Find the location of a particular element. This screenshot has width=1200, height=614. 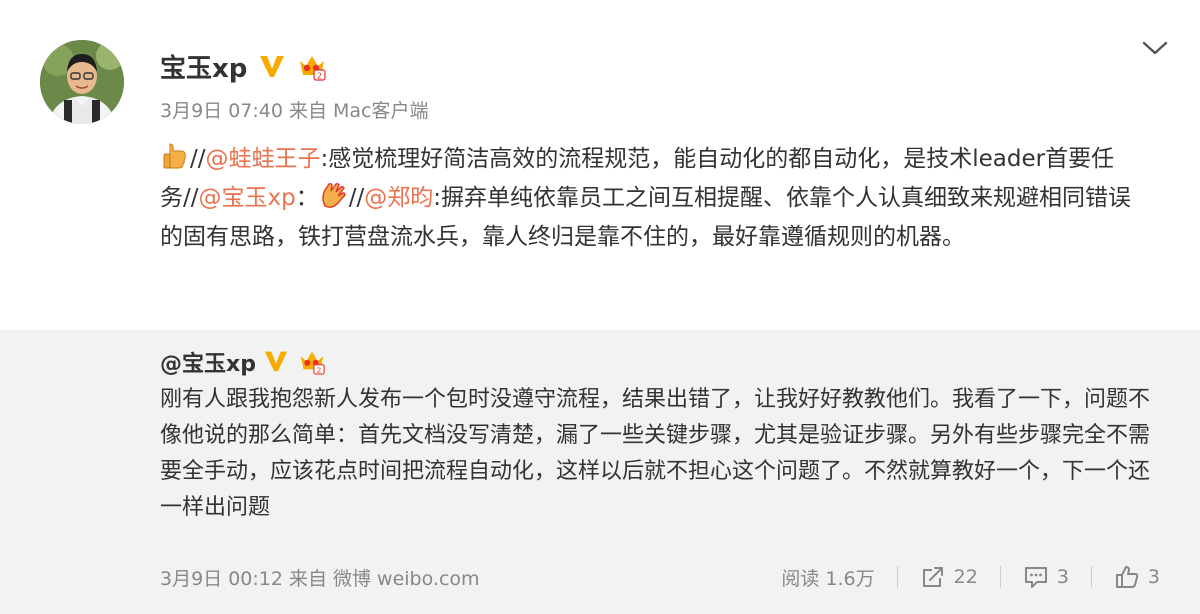

clap-emoji-icon is located at coordinates (334, 195).